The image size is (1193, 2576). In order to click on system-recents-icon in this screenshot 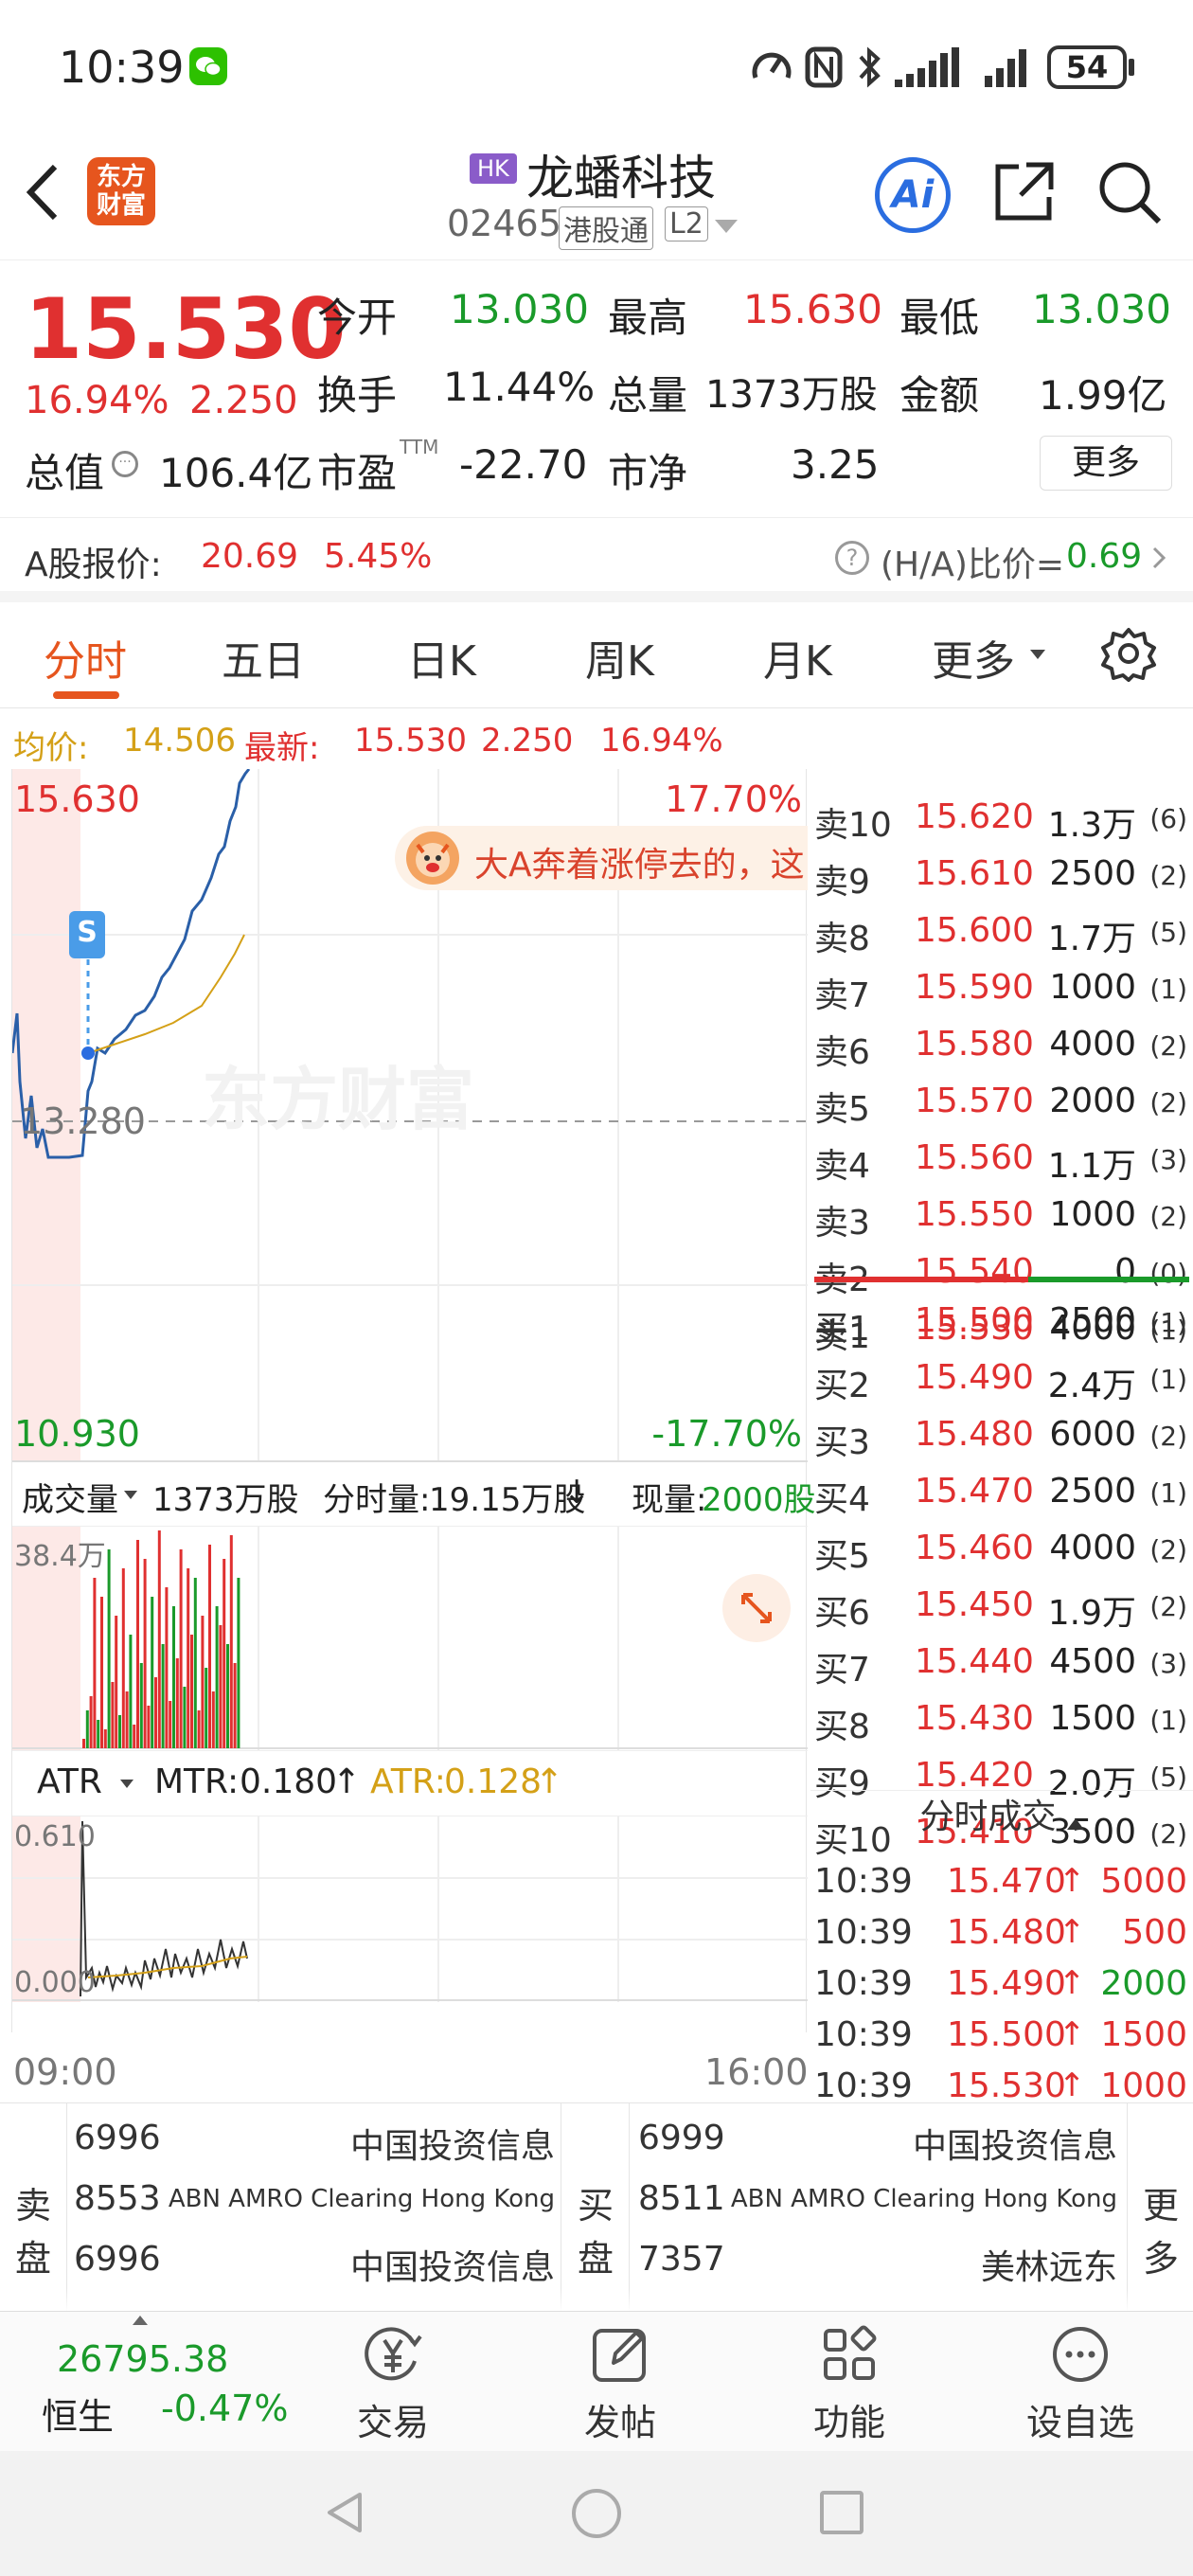, I will do `click(842, 2512)`.